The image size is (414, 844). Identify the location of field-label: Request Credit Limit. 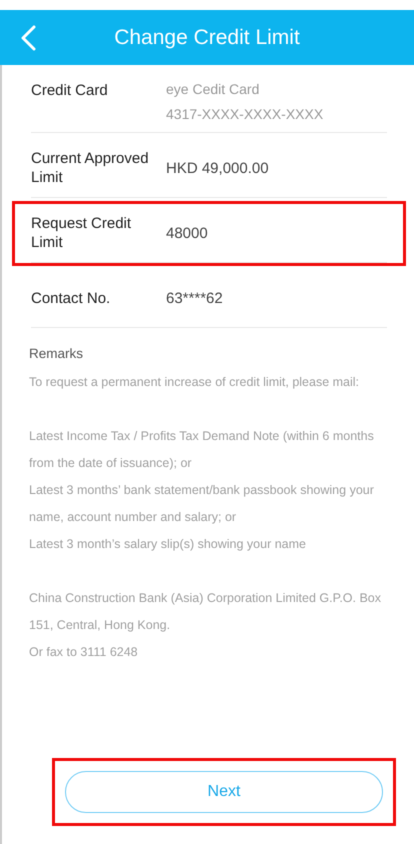
(81, 233).